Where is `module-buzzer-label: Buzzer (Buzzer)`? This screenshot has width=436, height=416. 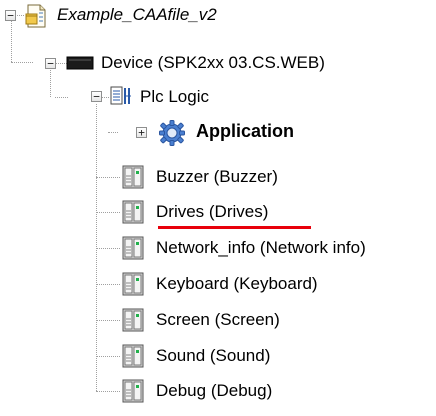 module-buzzer-label: Buzzer (Buzzer) is located at coordinates (217, 177).